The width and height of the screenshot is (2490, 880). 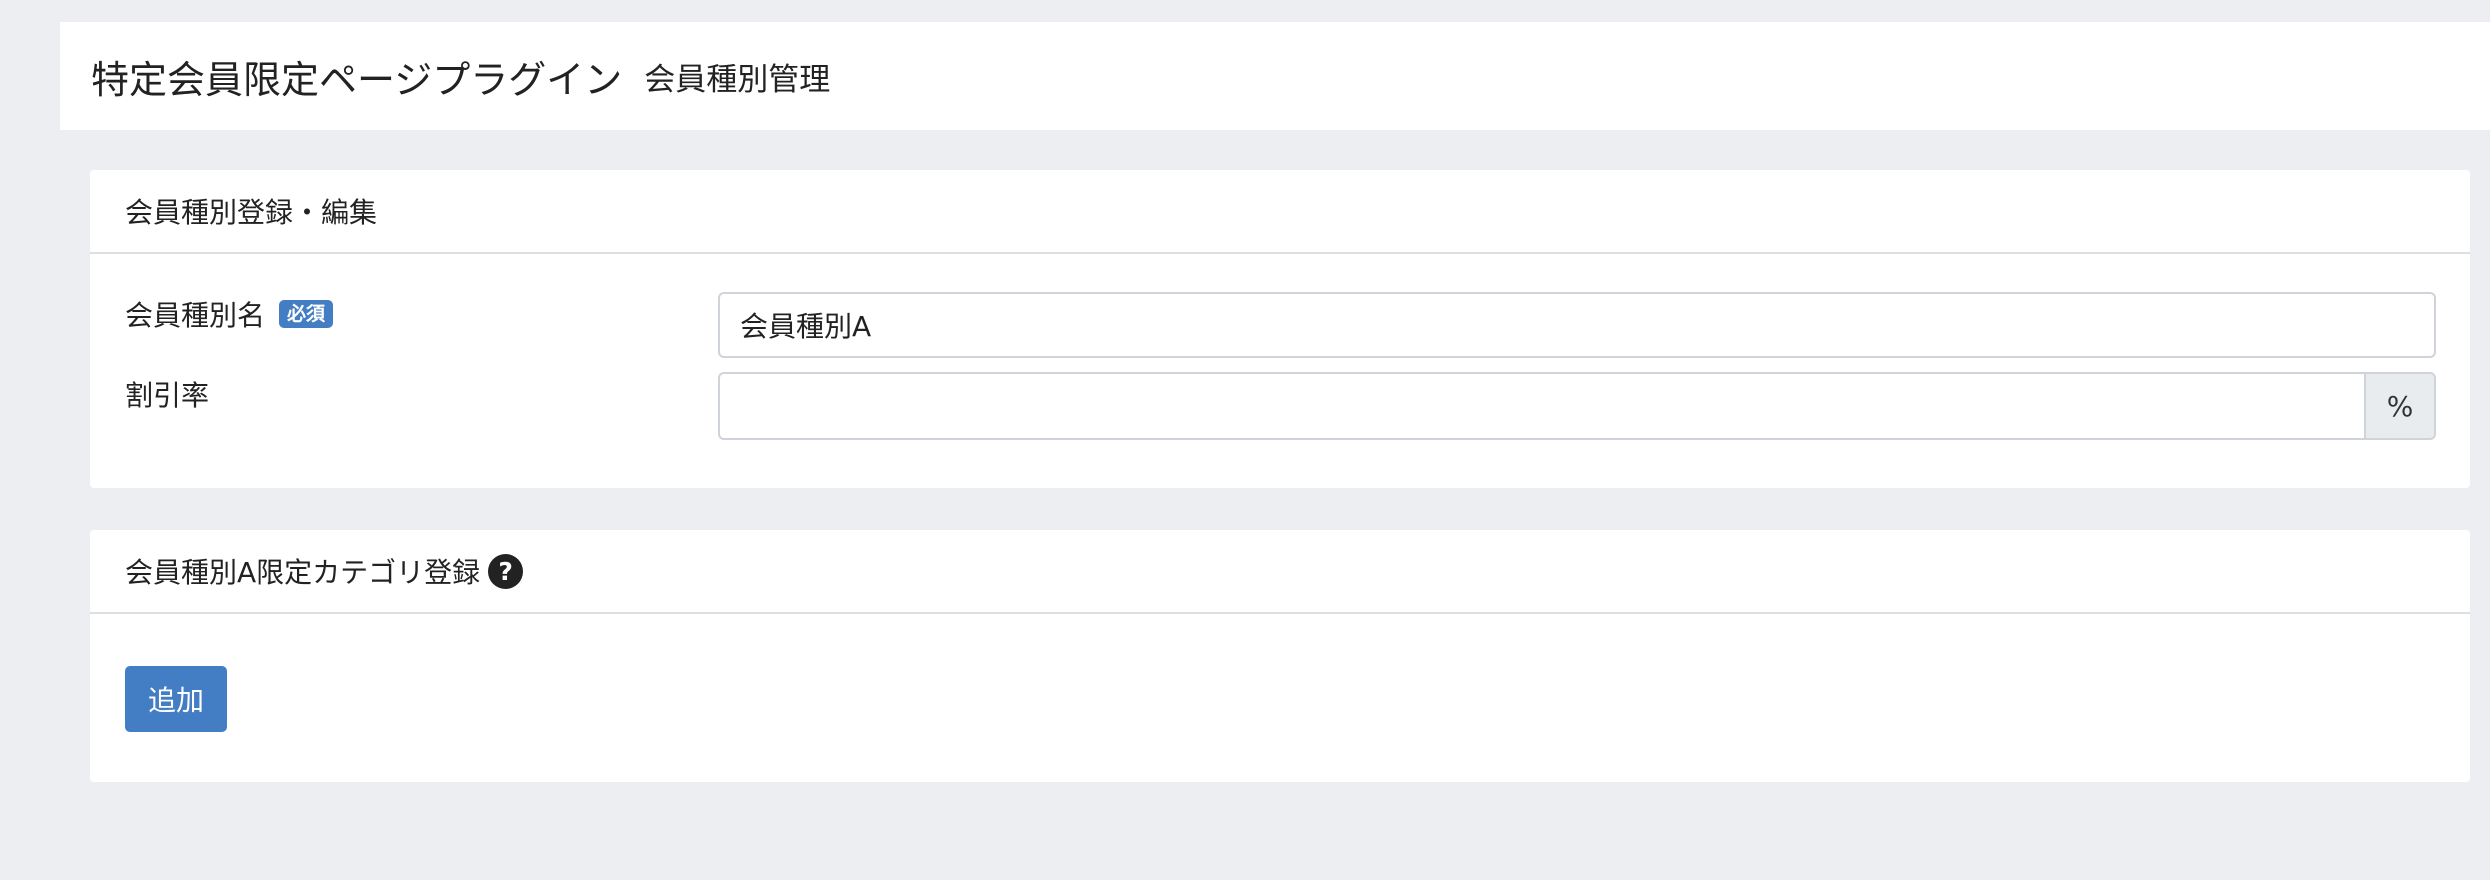 What do you see at coordinates (306, 314) in the screenshot?
I see `required-badge: 必須` at bounding box center [306, 314].